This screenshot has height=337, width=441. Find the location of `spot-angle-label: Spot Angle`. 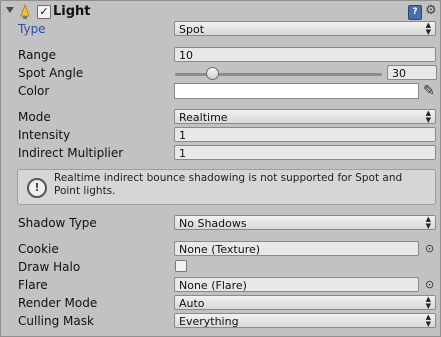

spot-angle-label: Spot Angle is located at coordinates (51, 73).